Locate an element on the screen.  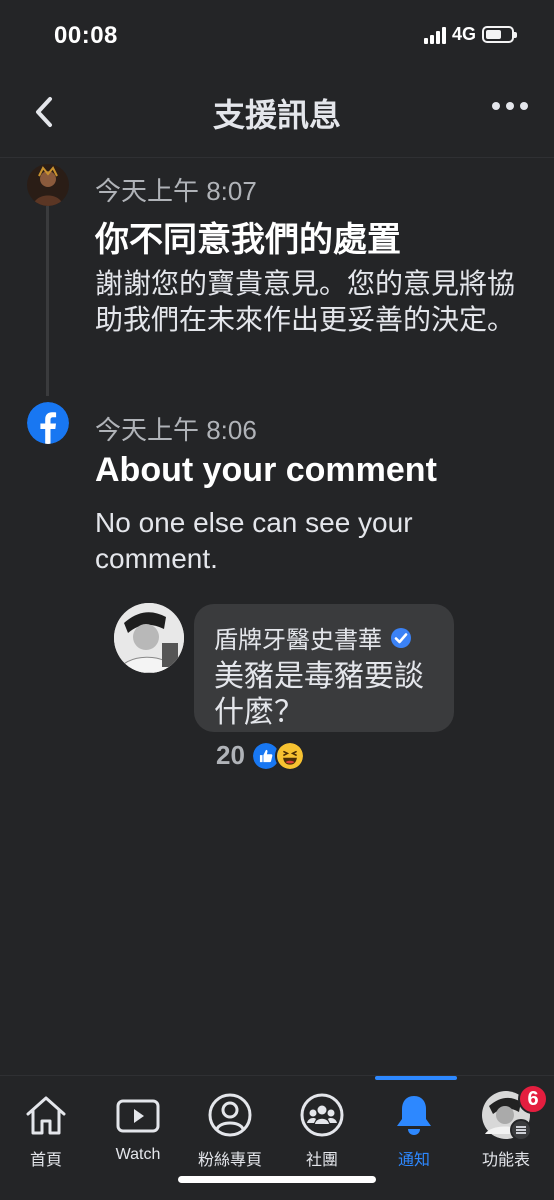
facebook-logo-icon is located at coordinates (48, 423).